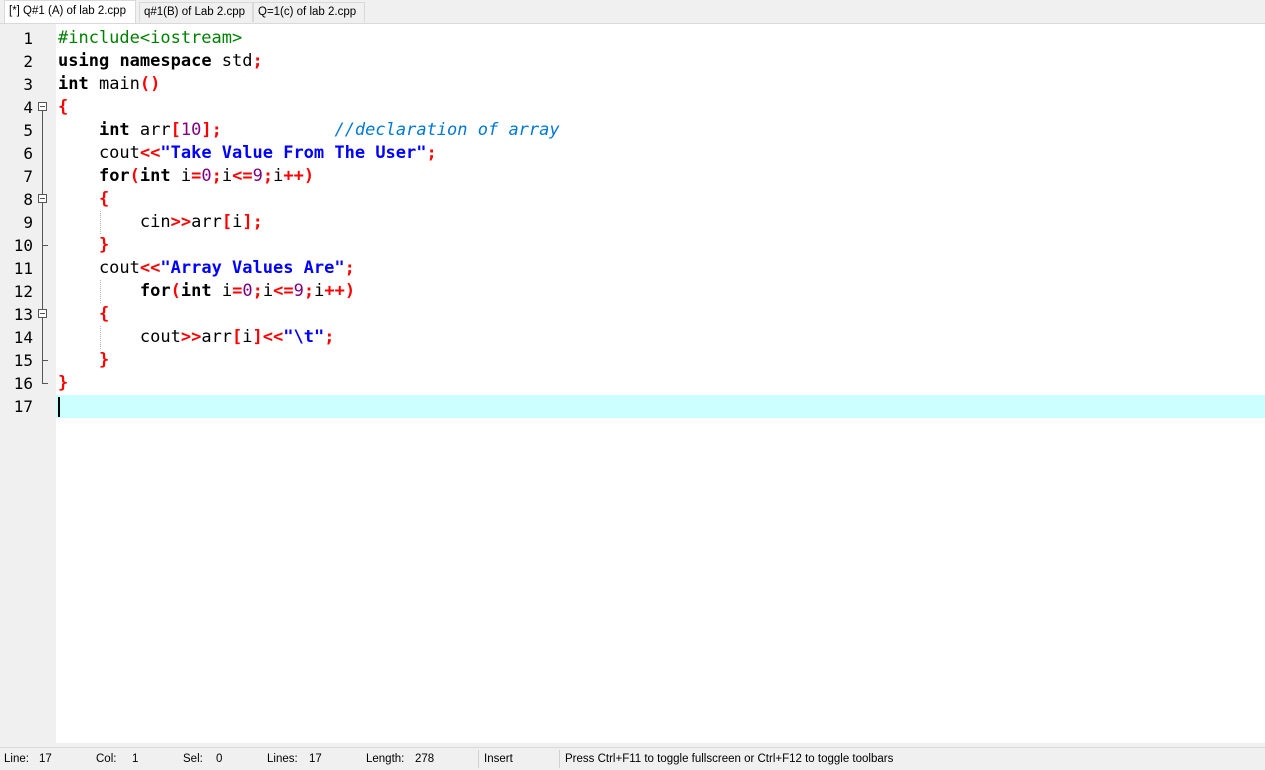 Image resolution: width=1265 pixels, height=770 pixels. I want to click on line-number: 6, so click(28, 153).